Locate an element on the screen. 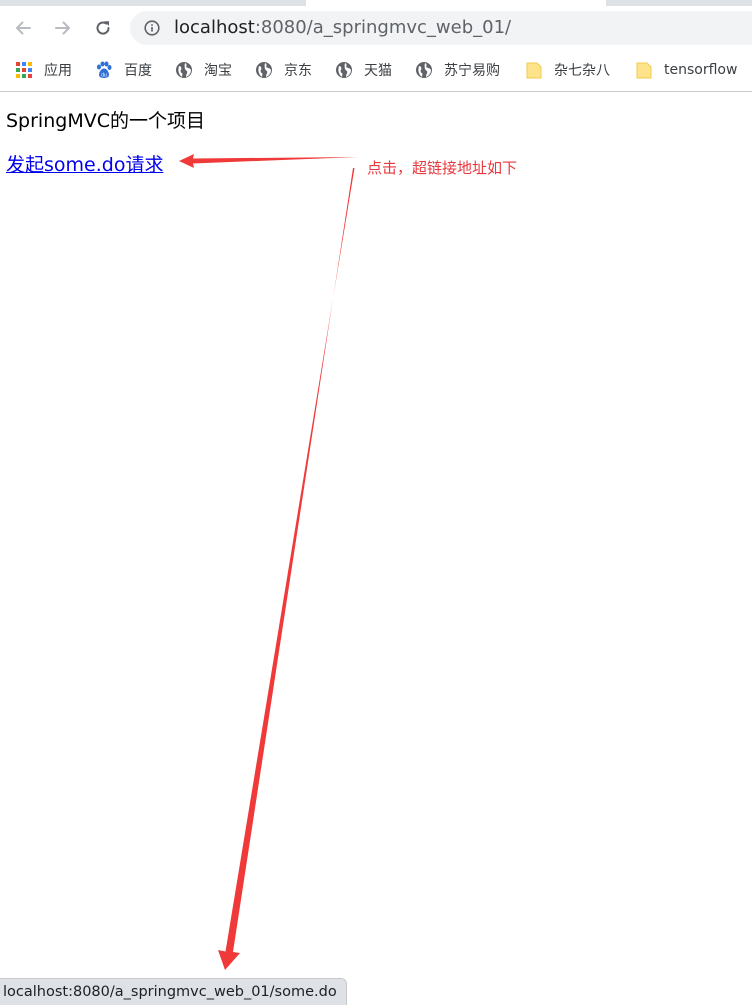 The image size is (752, 1005). bookmark-tmall: 天猫 is located at coordinates (363, 70).